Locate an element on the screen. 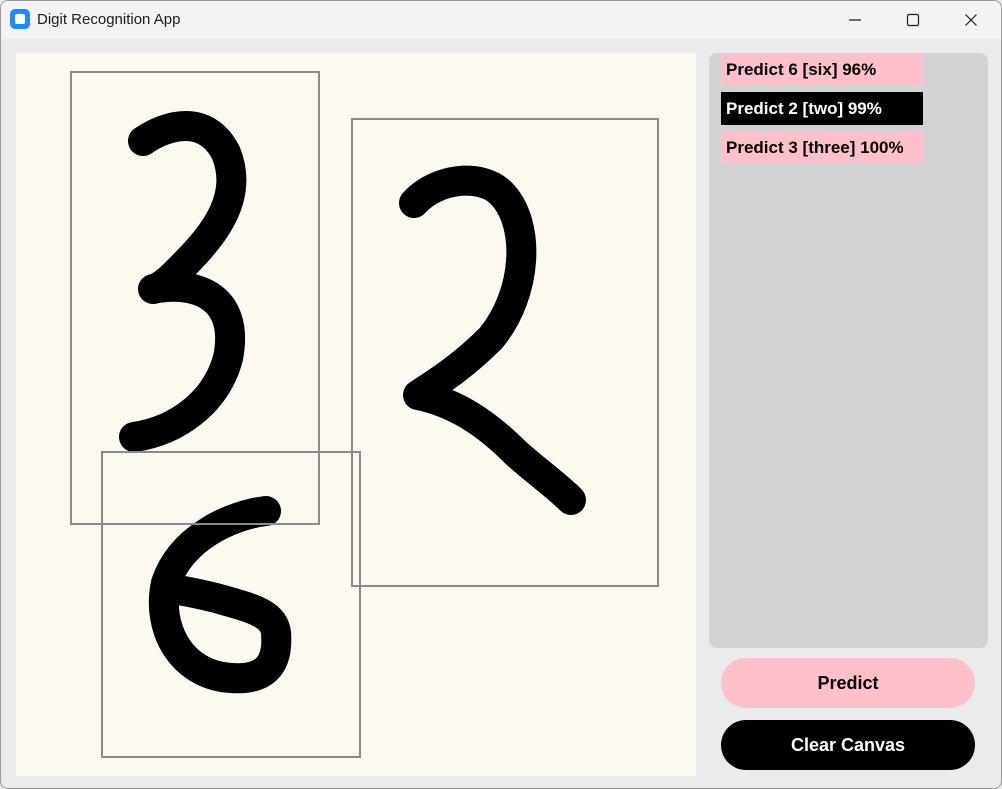 The image size is (1002, 789). maximize-button is located at coordinates (913, 20).